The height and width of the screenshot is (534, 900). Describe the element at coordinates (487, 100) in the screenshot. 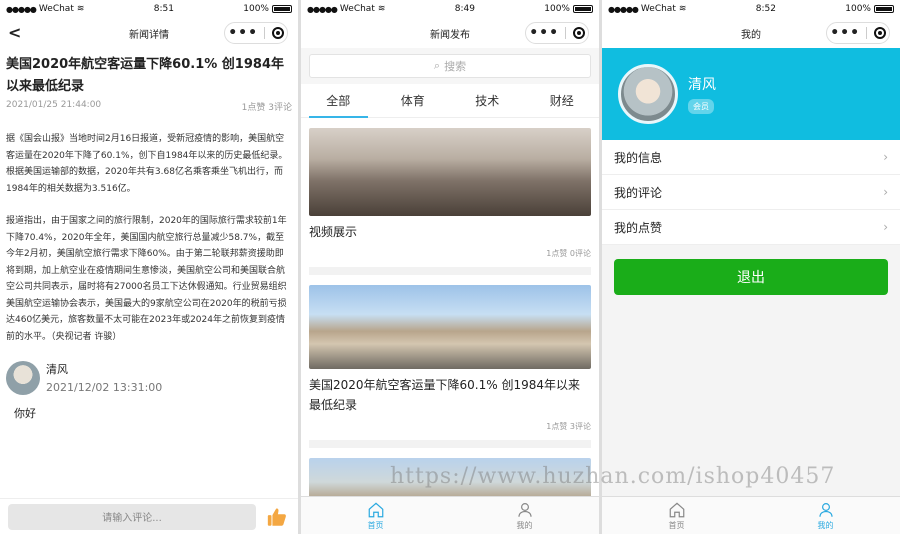

I see `tab-tech: 技术` at that location.